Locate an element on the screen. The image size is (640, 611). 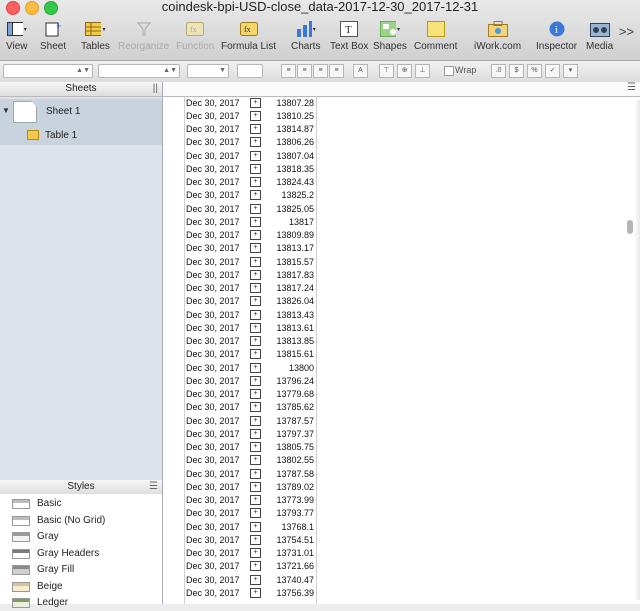
value-cell: 13721.66 is located at coordinates (289, 566).